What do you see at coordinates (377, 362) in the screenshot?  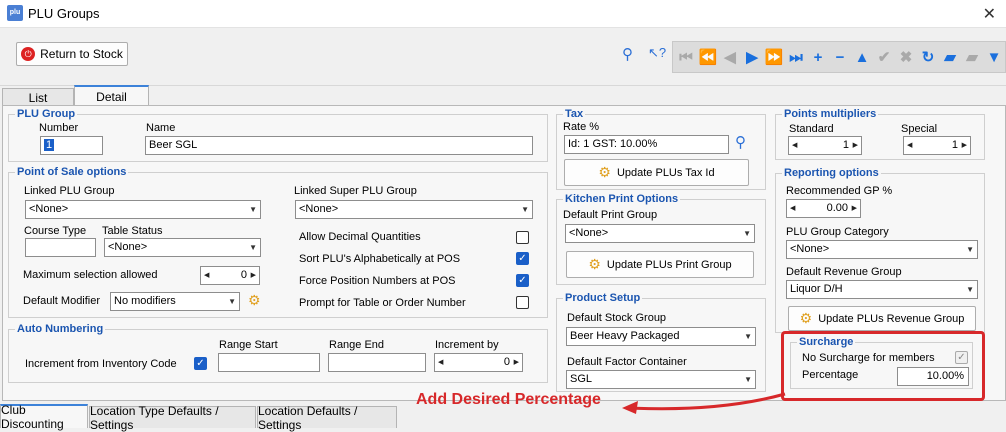 I see `range-end-field` at bounding box center [377, 362].